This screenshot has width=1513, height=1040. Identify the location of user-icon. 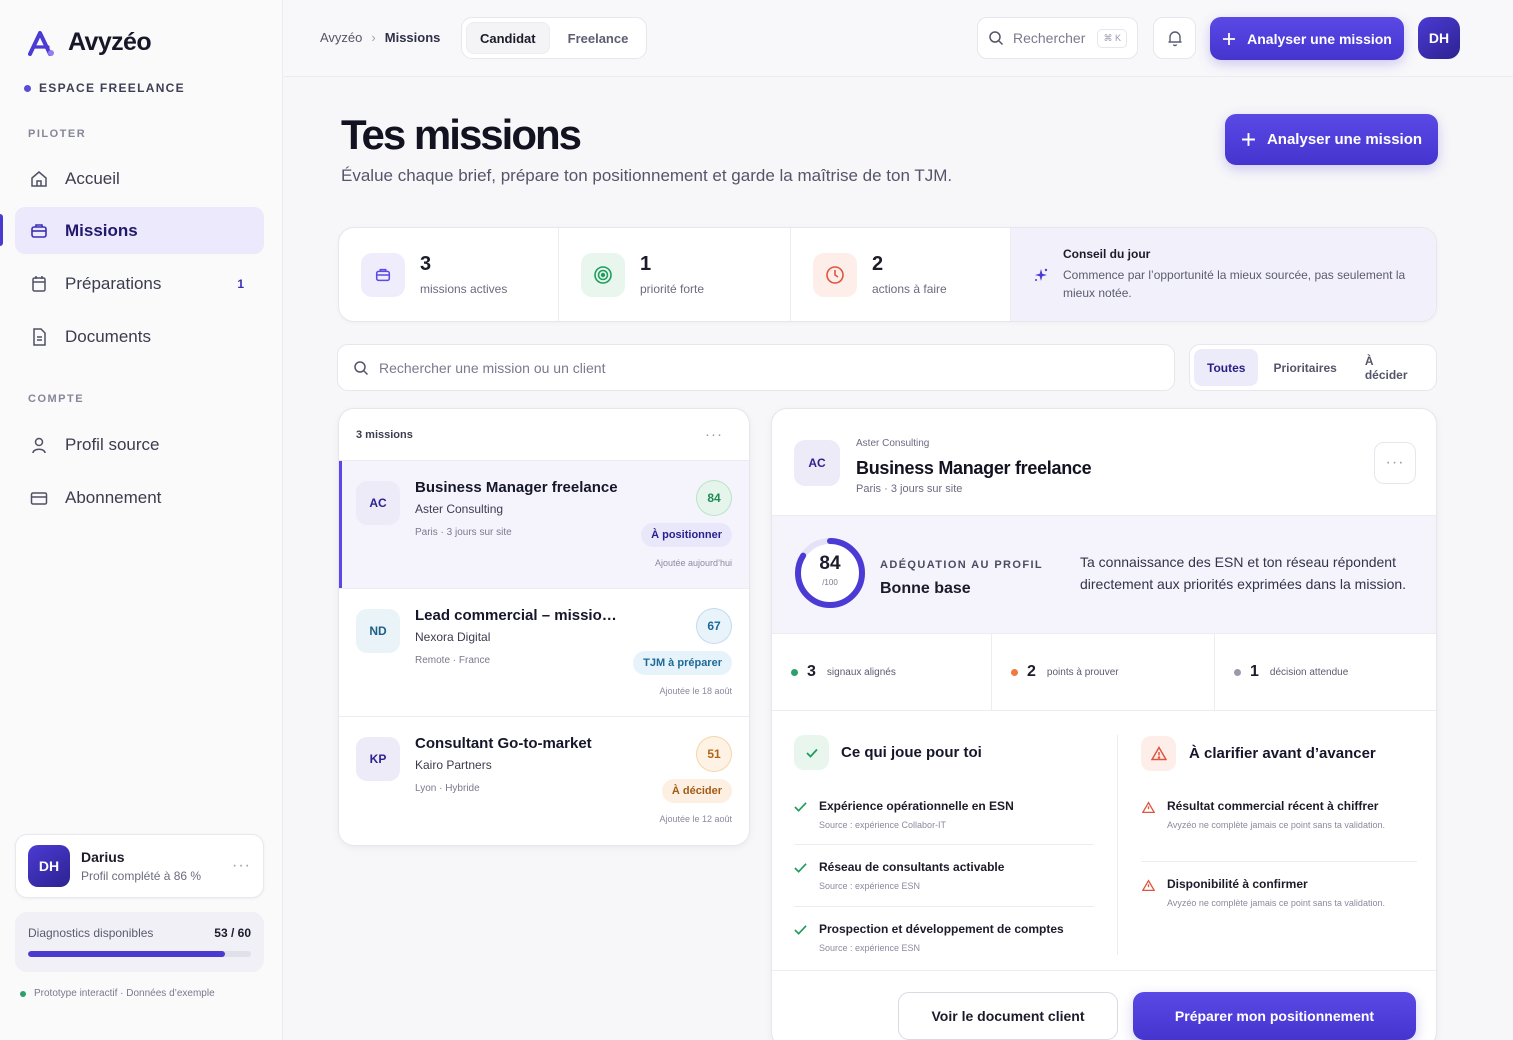
(39, 445).